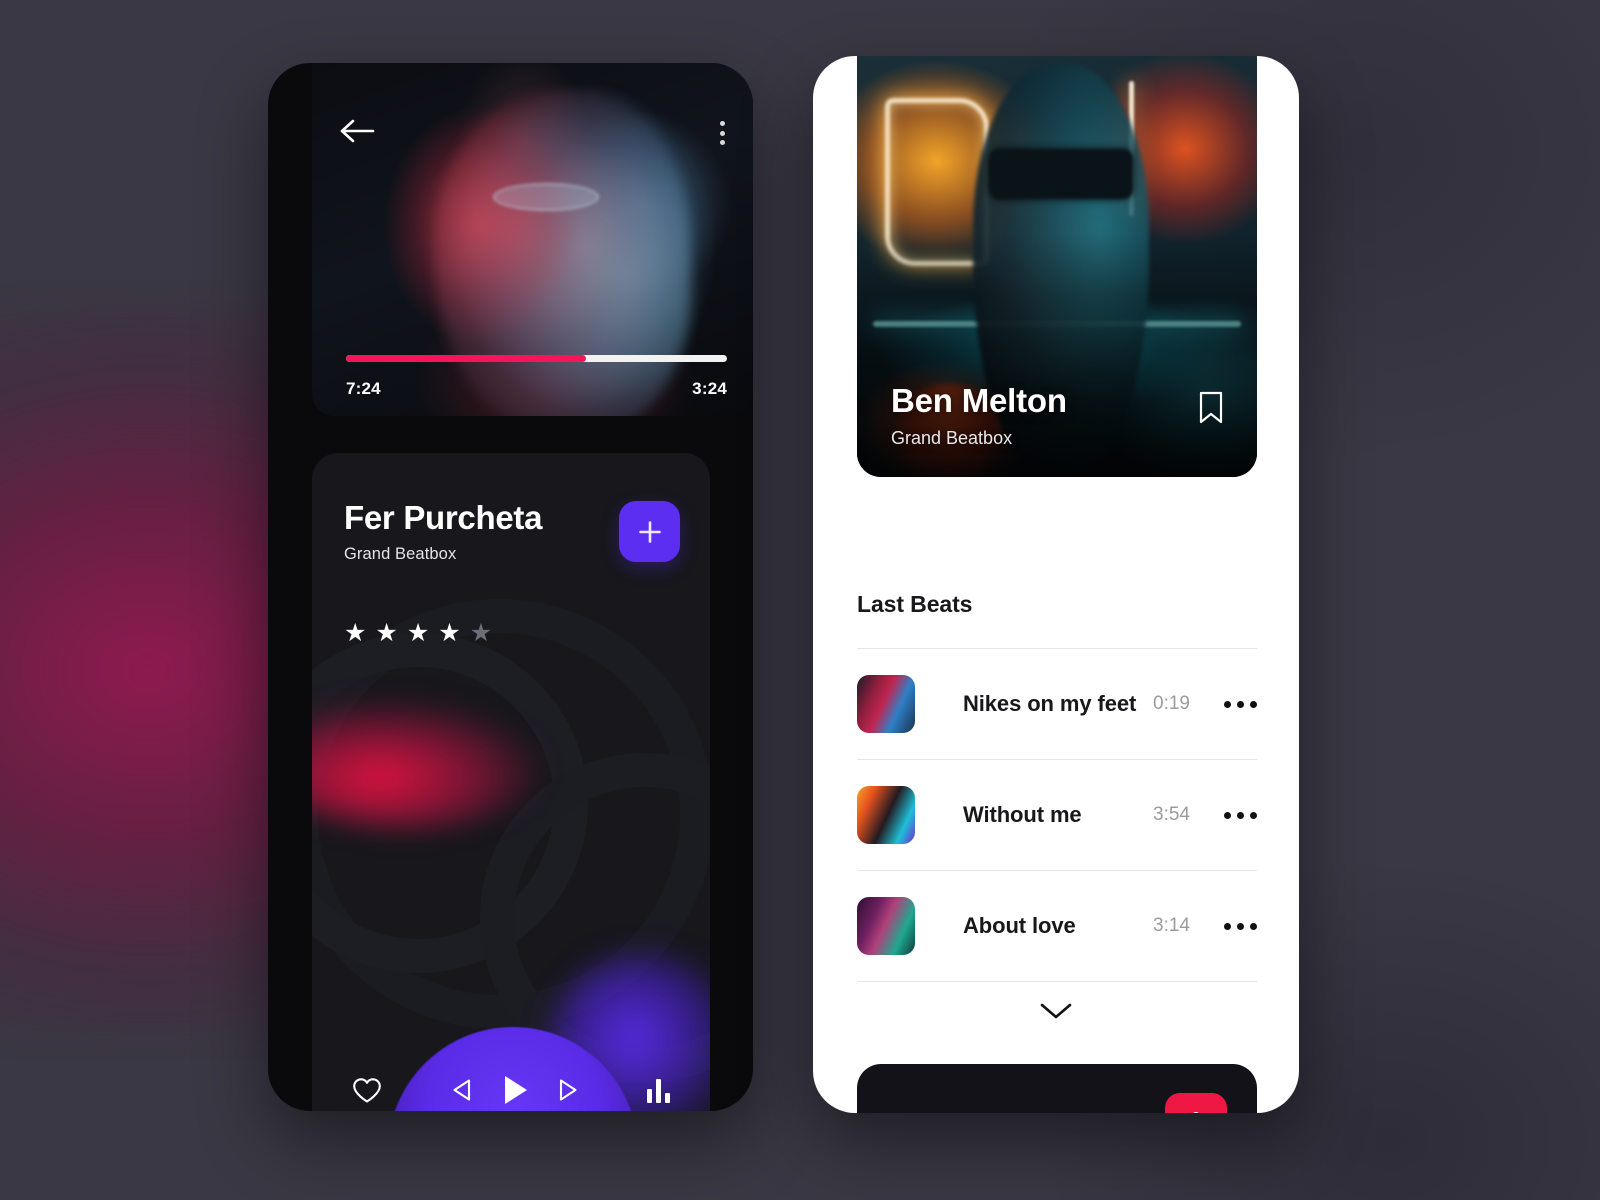 This screenshot has height=1200, width=1600. Describe the element at coordinates (1057, 266) in the screenshot. I see `artist-hero-card: Ben Melton Grand Beatbox` at that location.